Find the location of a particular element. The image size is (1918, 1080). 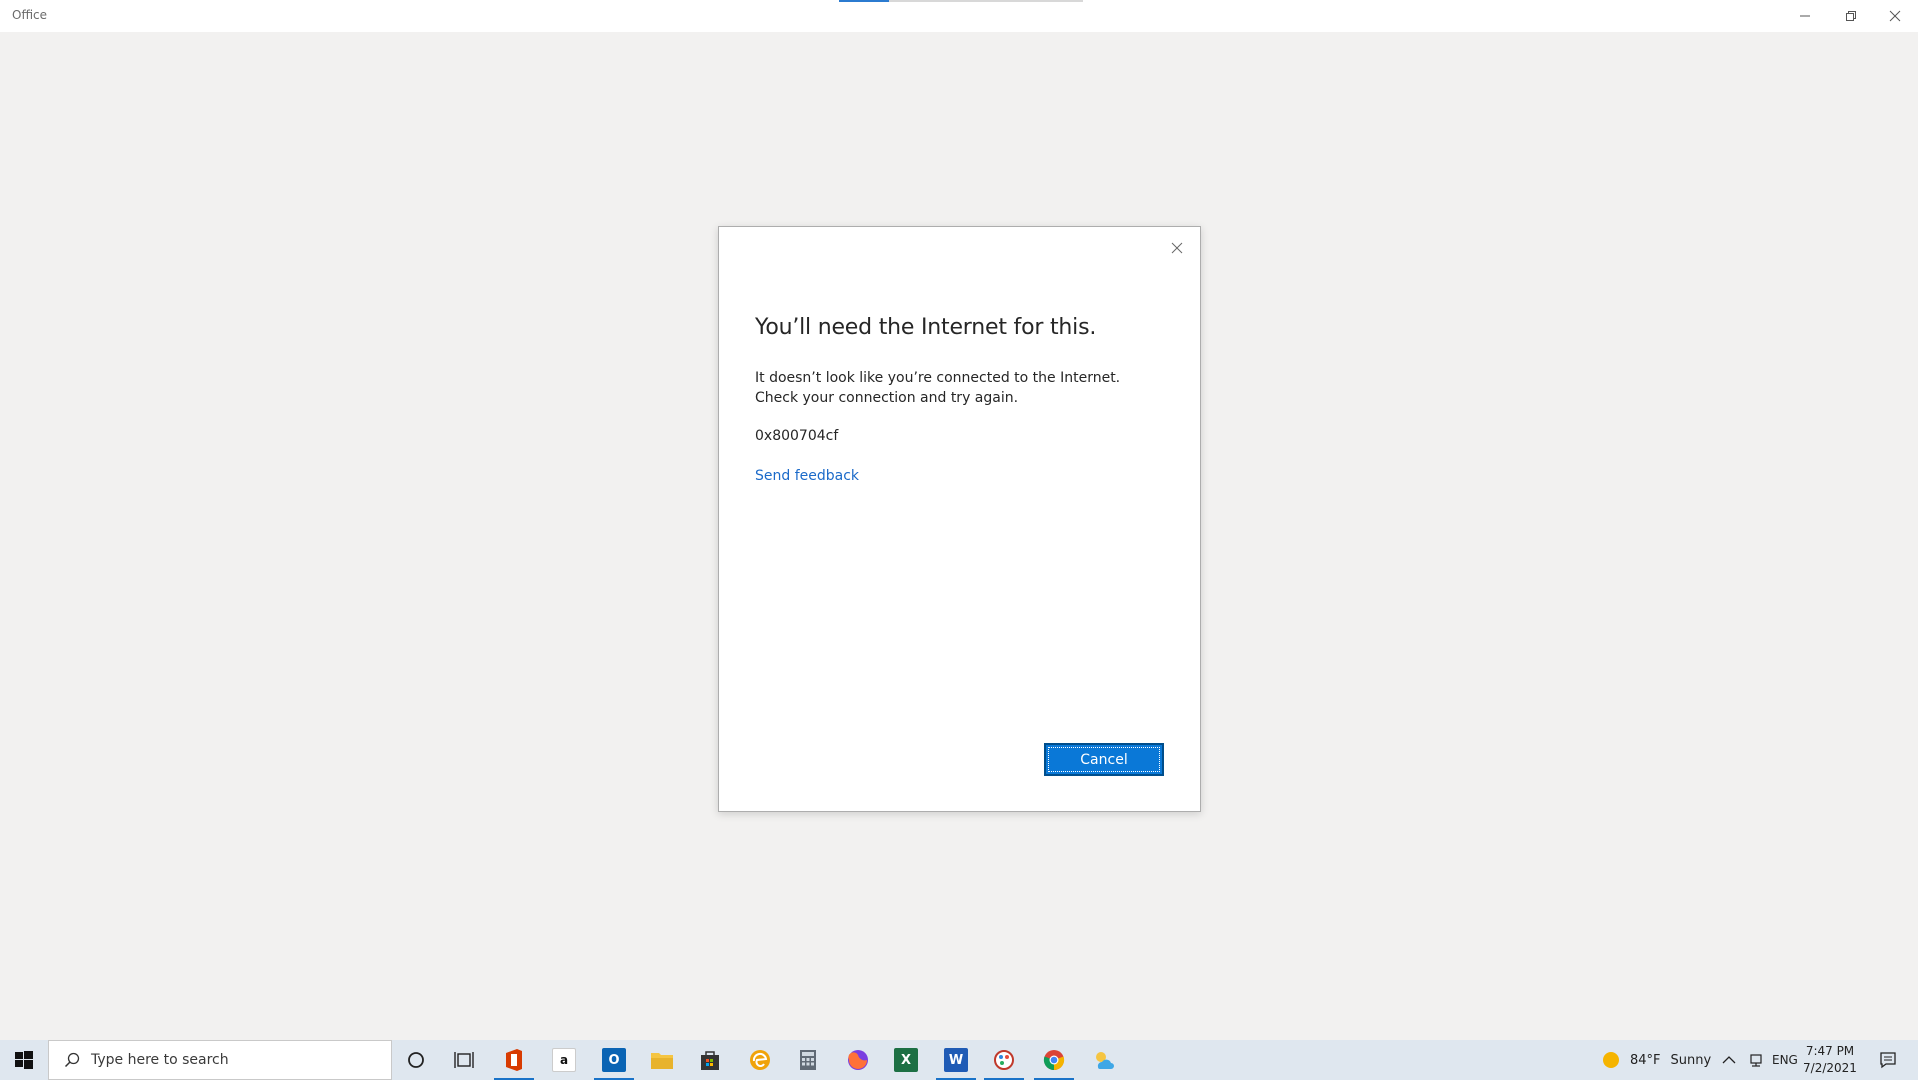

excel-icon: X is located at coordinates (906, 1060).